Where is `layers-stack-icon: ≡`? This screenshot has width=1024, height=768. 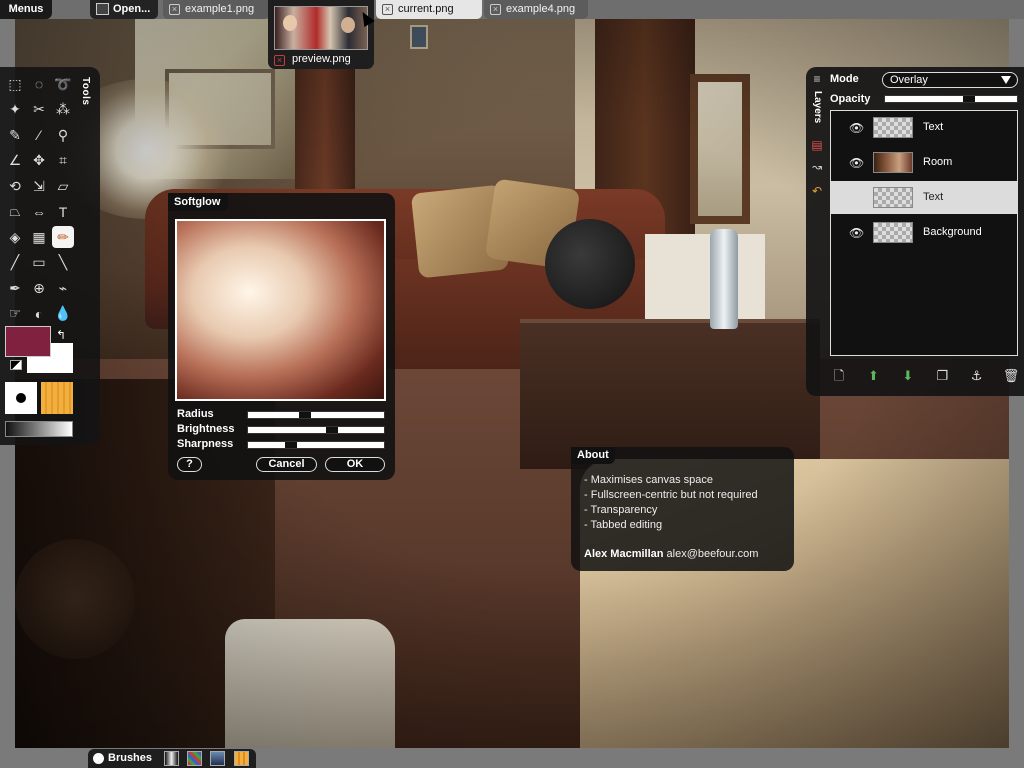 layers-stack-icon: ≡ is located at coordinates (817, 79).